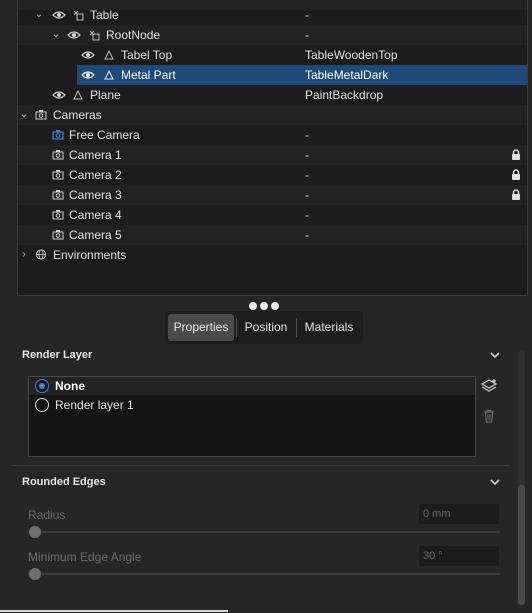 The width and height of the screenshot is (532, 613). Describe the element at coordinates (201, 327) in the screenshot. I see `tab-properties: Properties` at that location.